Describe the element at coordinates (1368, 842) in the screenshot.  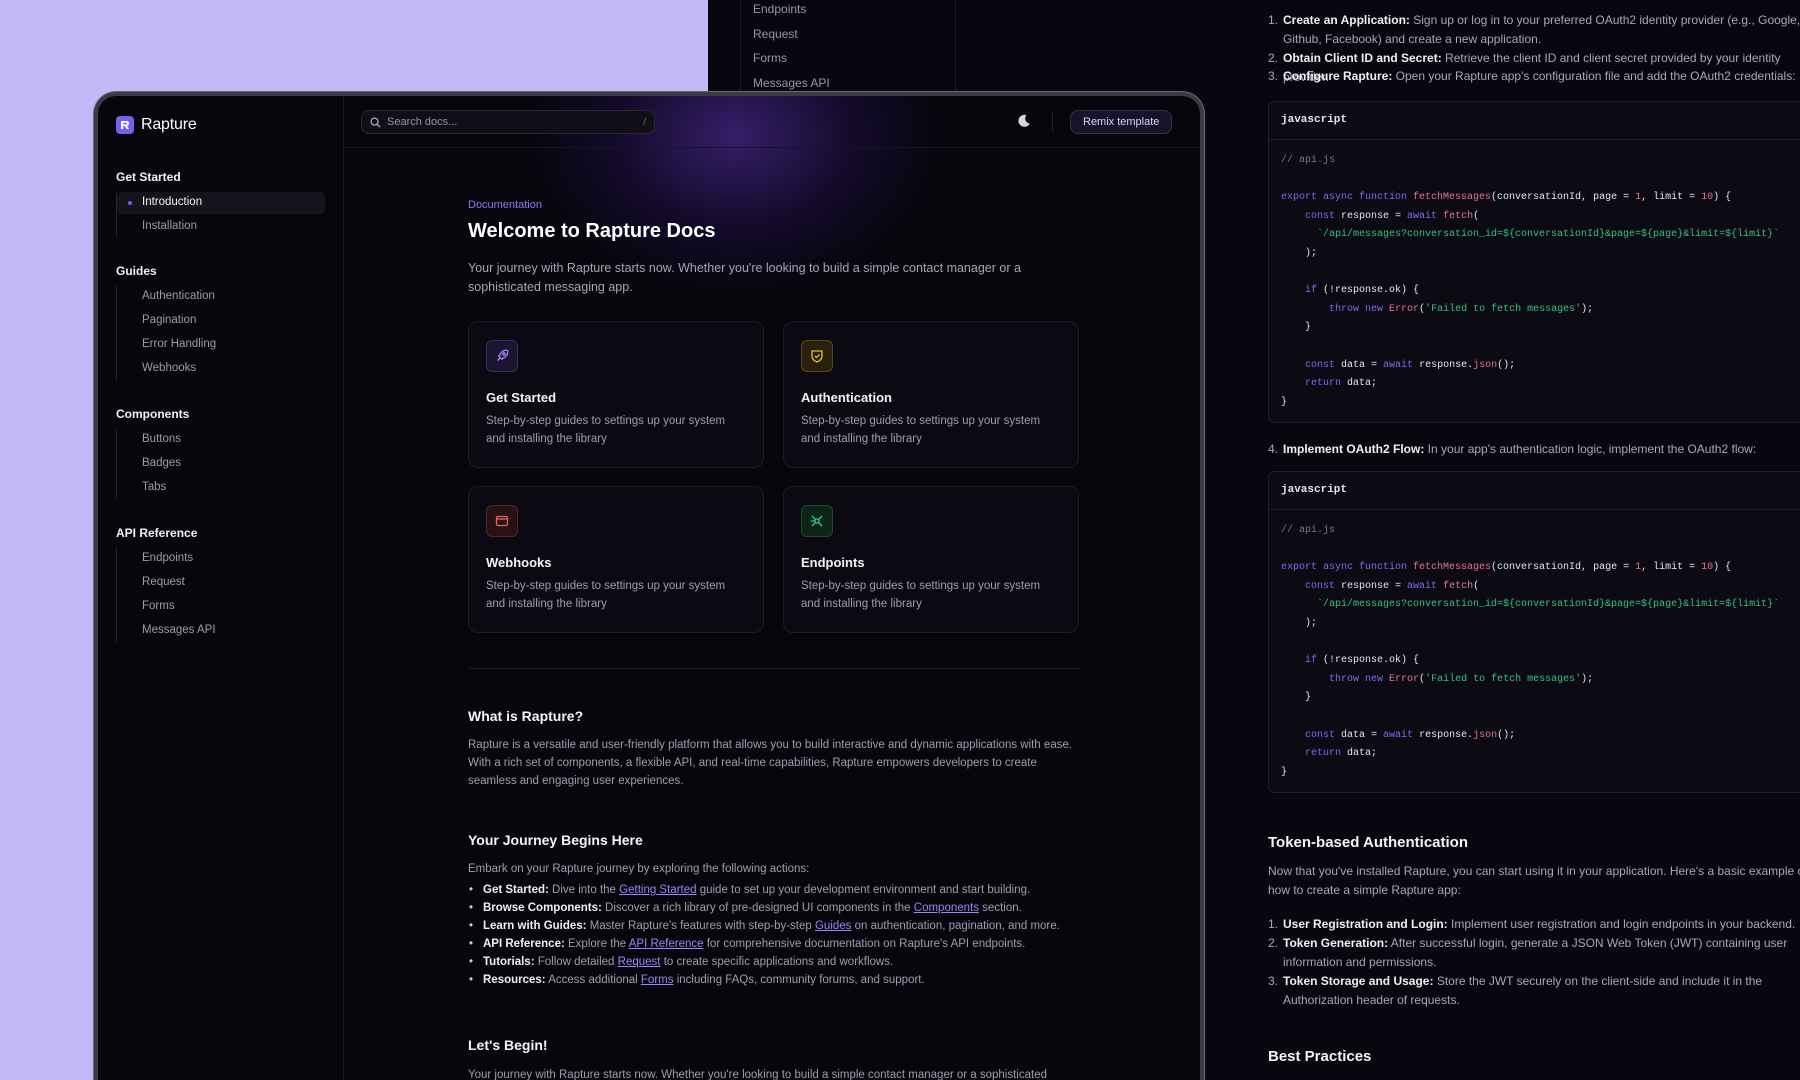
I see `section-heading: Token-based Authentication` at that location.